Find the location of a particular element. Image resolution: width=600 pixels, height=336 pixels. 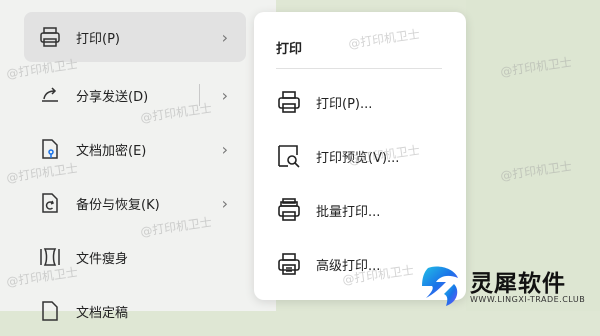

menu-item-share: 分享发送(D) › is located at coordinates (135, 95).